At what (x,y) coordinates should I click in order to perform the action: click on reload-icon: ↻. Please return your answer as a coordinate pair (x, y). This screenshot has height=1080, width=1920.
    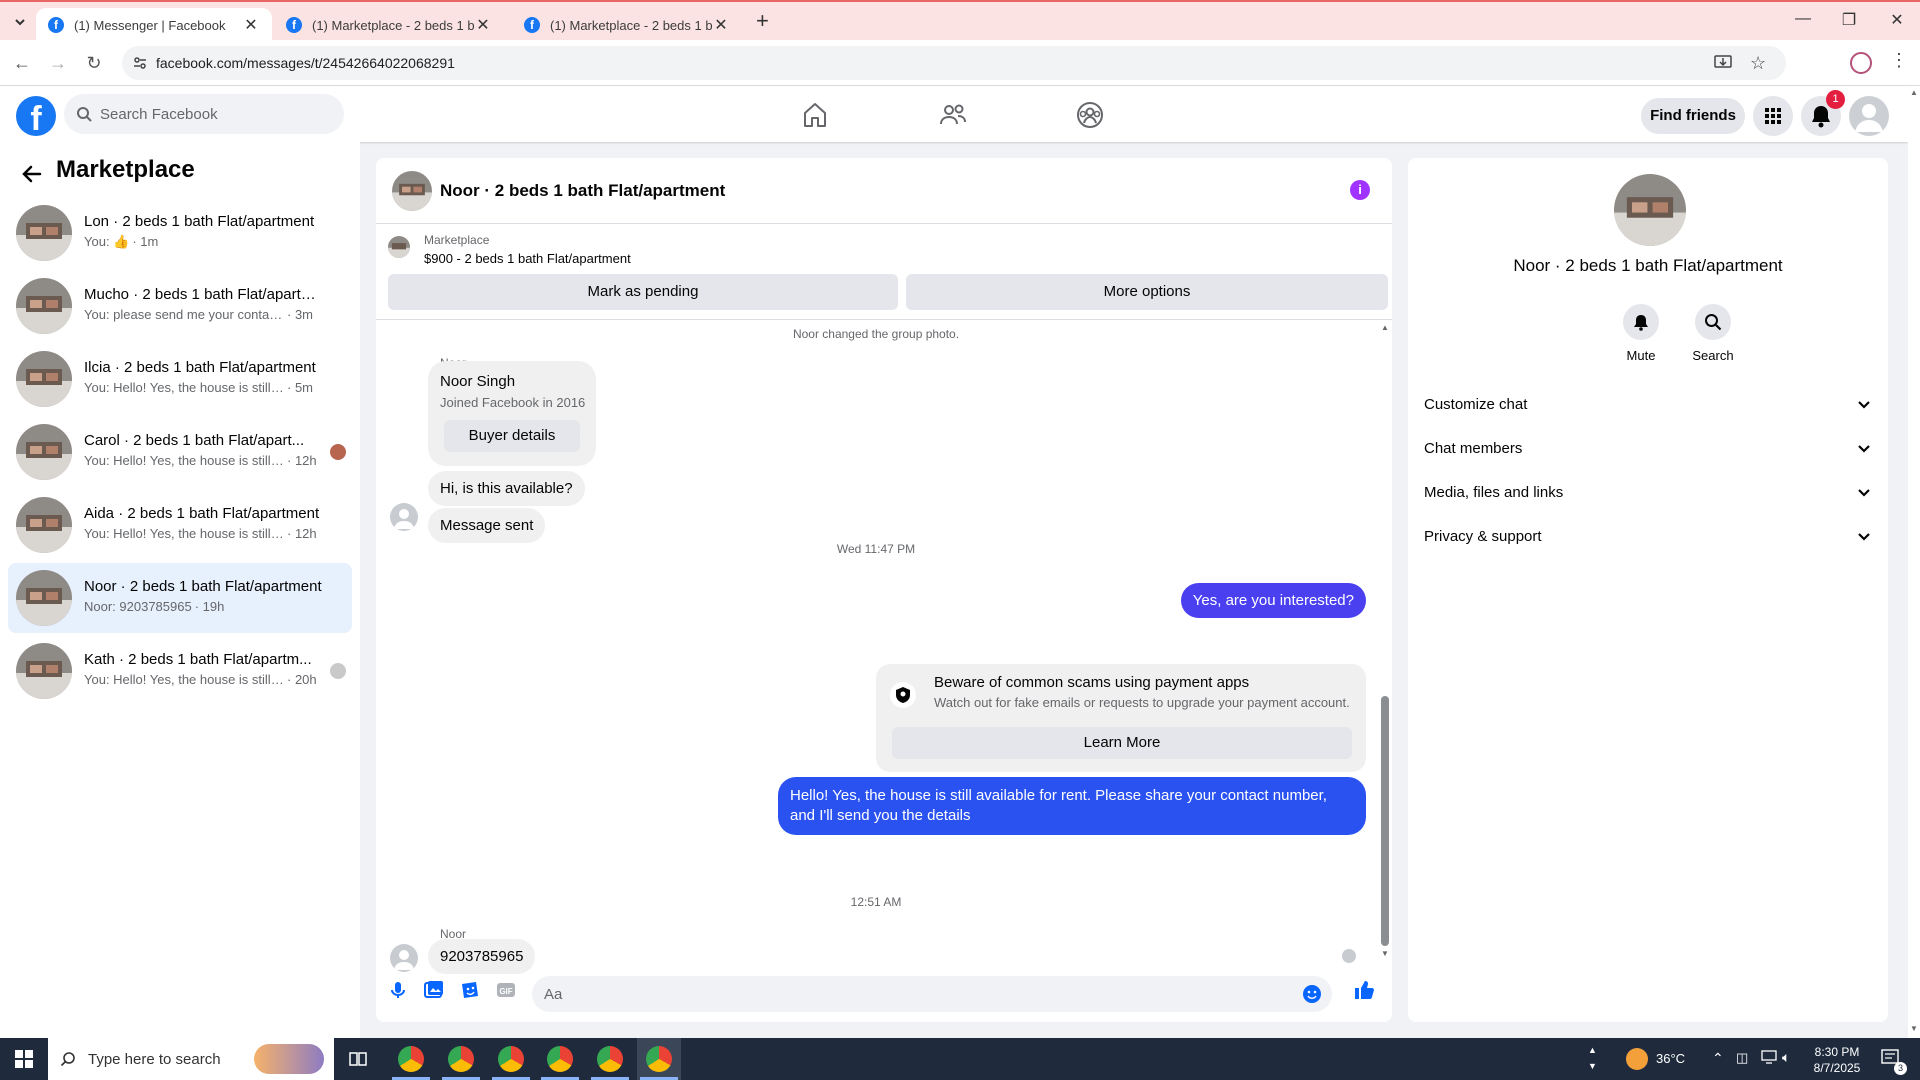
    Looking at the image, I should click on (94, 63).